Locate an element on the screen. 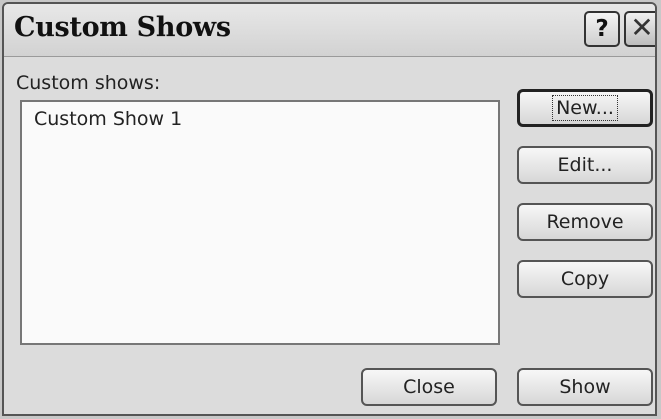  list-item: Custom Show 1 is located at coordinates (108, 119).